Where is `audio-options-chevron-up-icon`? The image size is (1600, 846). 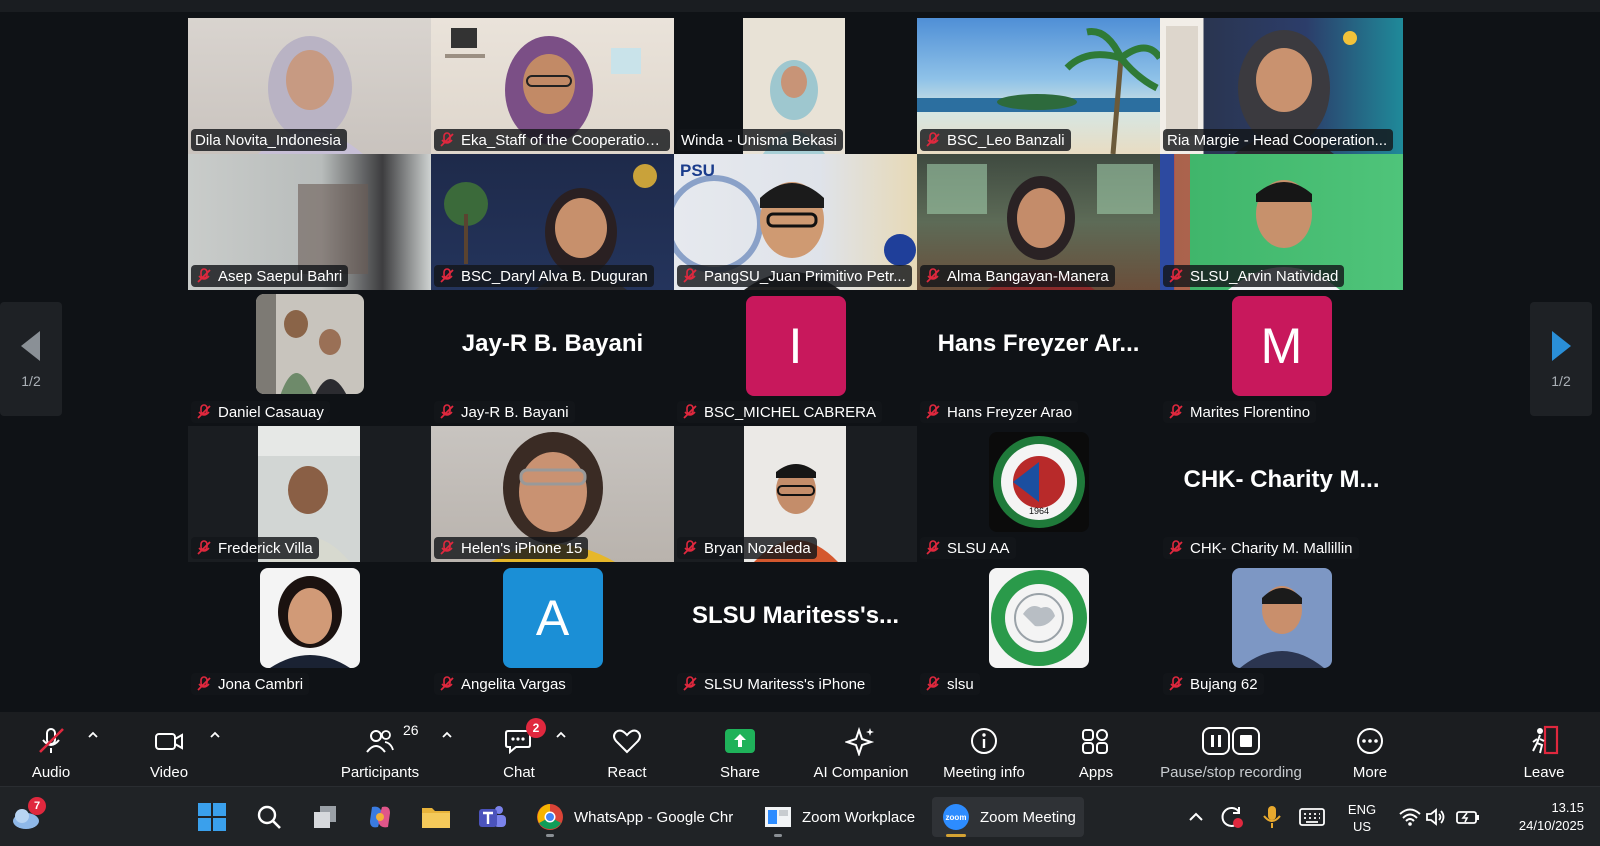 audio-options-chevron-up-icon is located at coordinates (93, 735).